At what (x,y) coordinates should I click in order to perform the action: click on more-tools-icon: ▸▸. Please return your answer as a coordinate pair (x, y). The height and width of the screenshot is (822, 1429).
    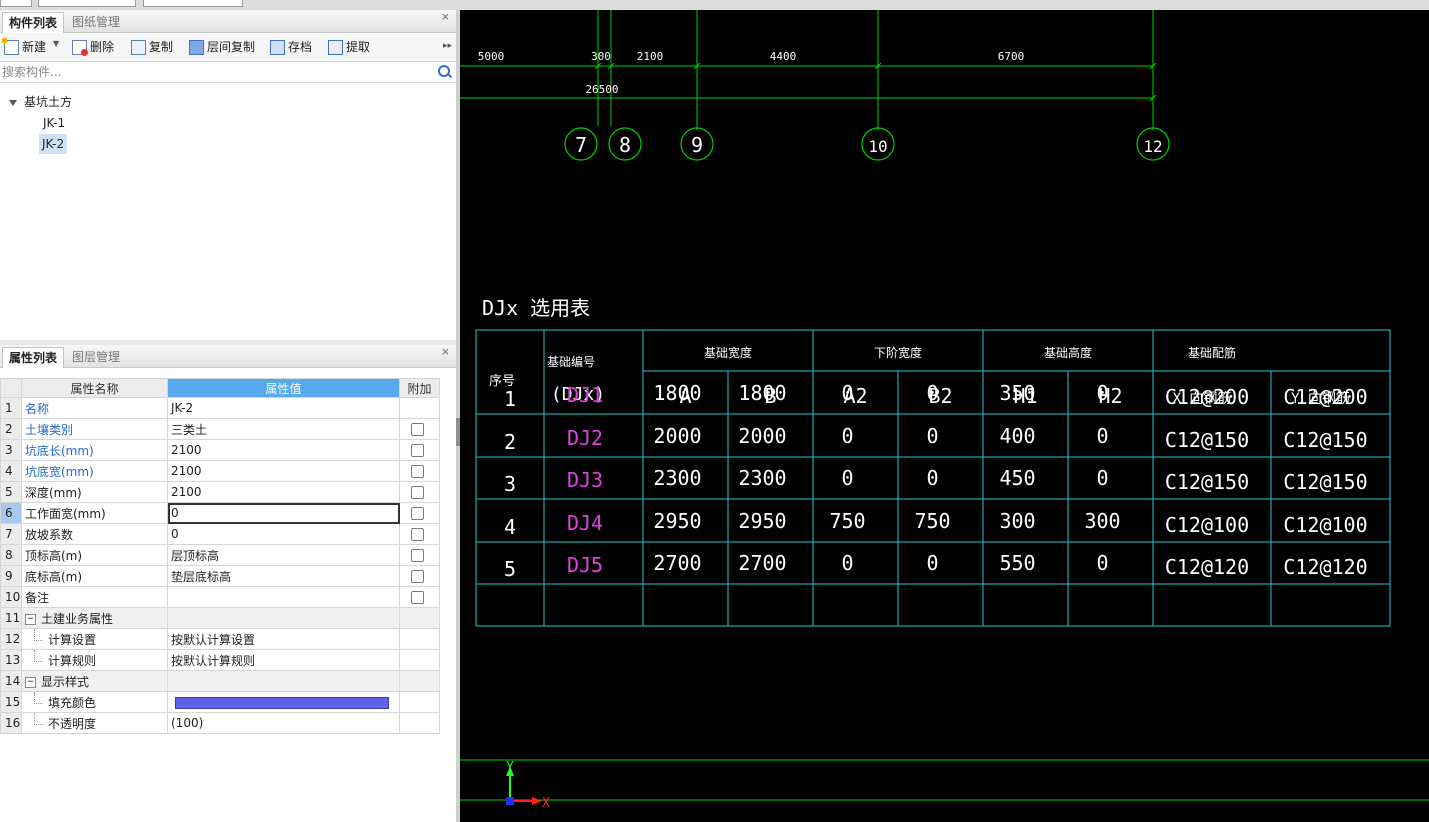
    Looking at the image, I should click on (447, 46).